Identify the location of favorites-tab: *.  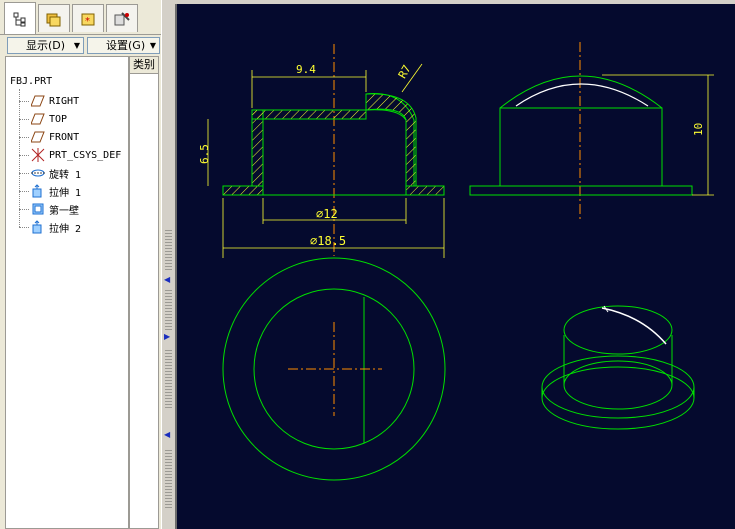
(88, 18).